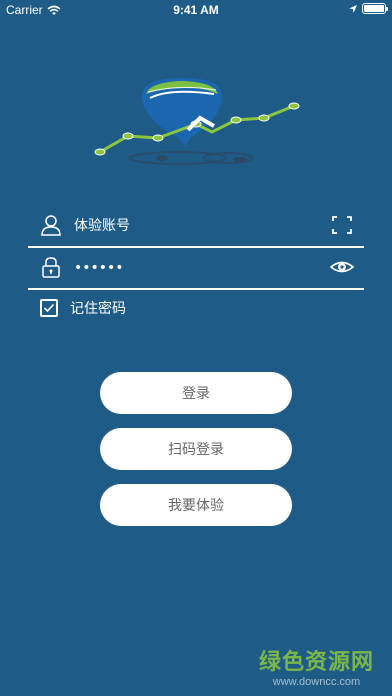 The width and height of the screenshot is (392, 696). I want to click on status-time: 9:41 AM, so click(196, 10).